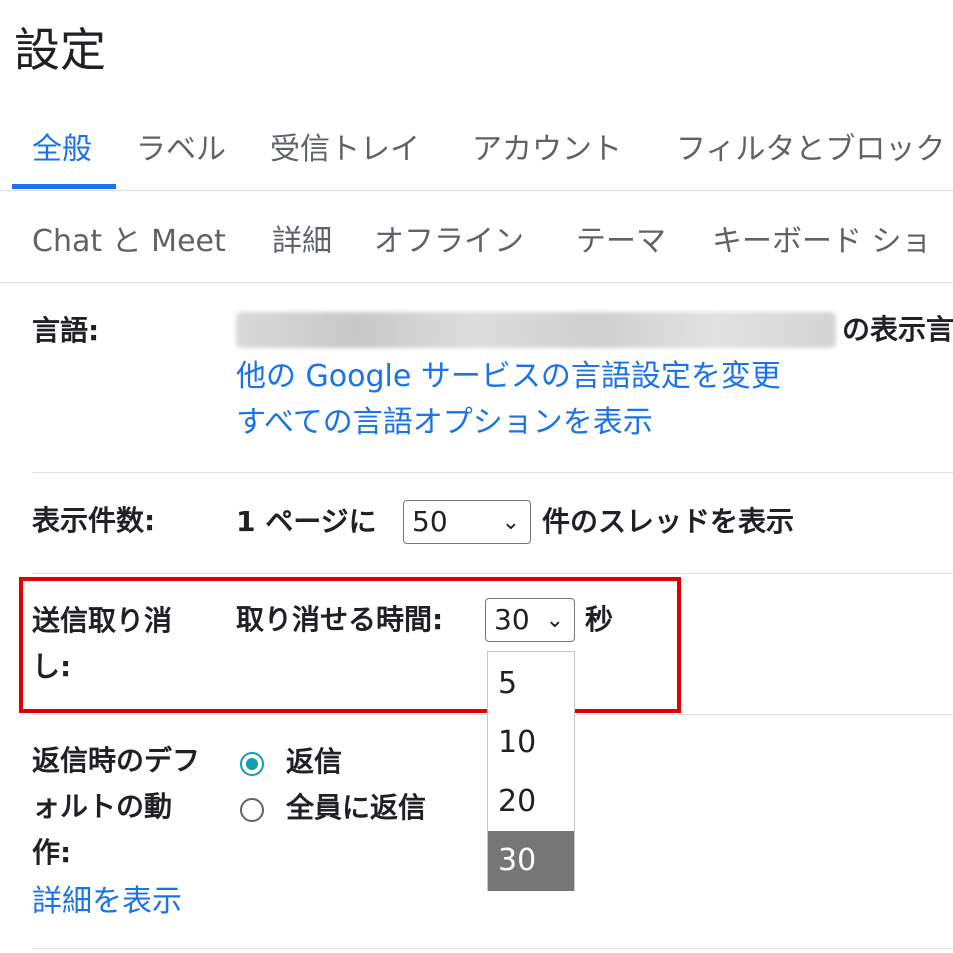 Image resolution: width=953 pixels, height=953 pixels. I want to click on undo-send-dropdown: 5 10 20 30, so click(531, 771).